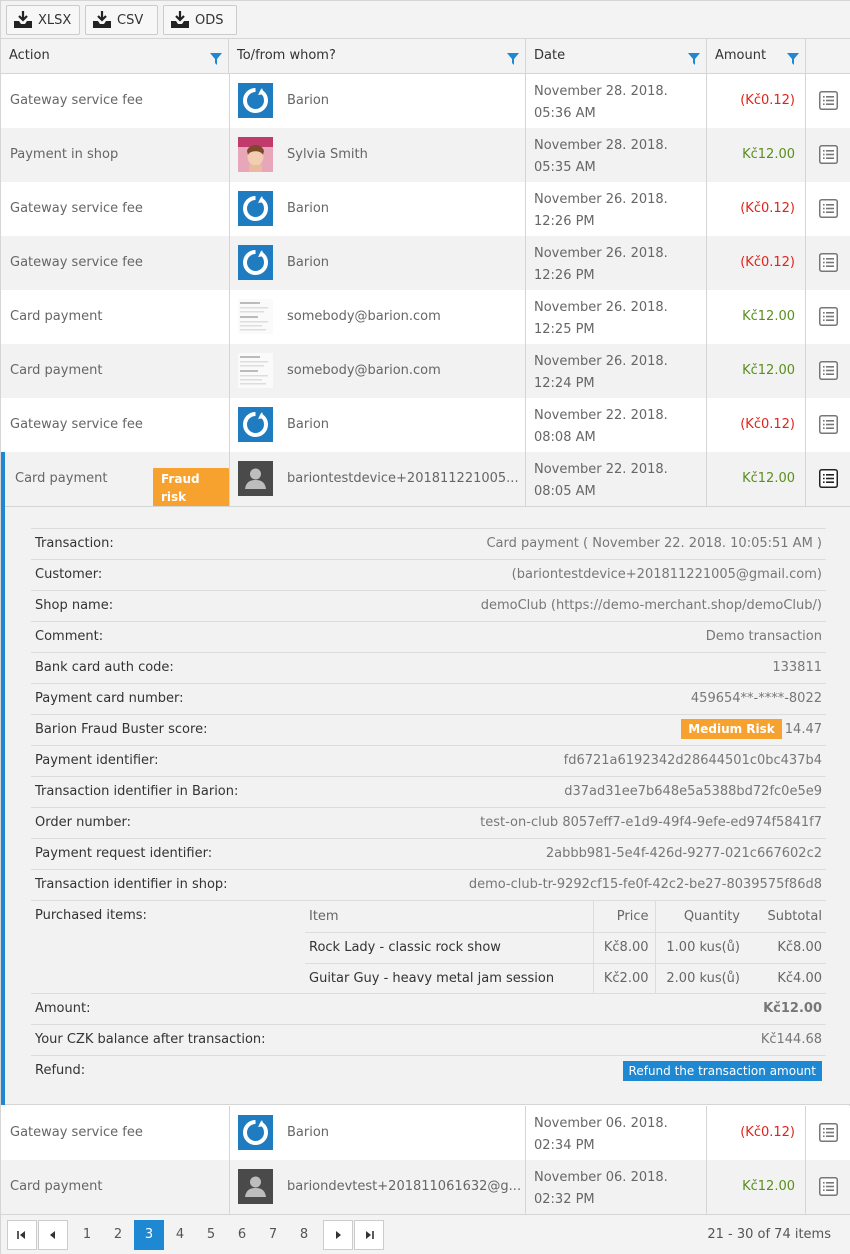 The width and height of the screenshot is (850, 1254). I want to click on pager-first-button, so click(22, 1235).